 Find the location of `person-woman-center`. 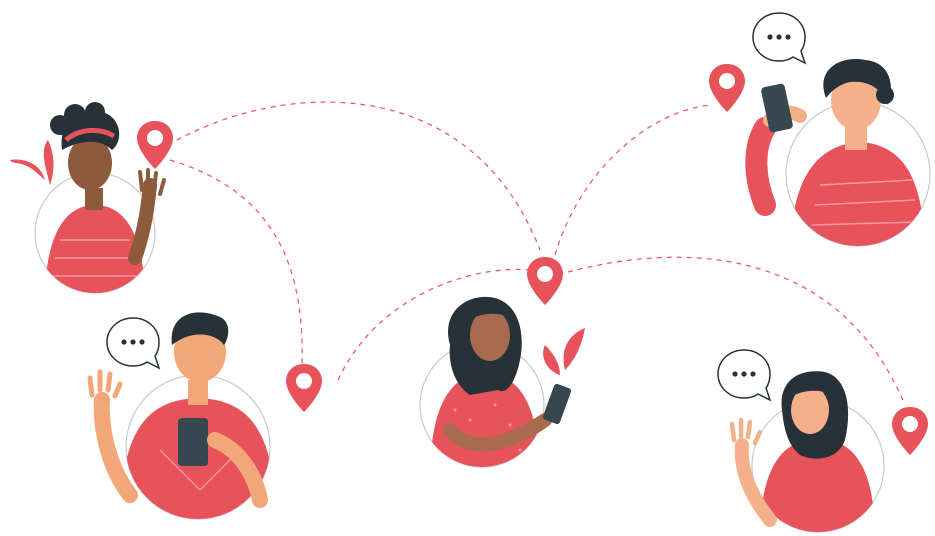

person-woman-center is located at coordinates (502, 382).